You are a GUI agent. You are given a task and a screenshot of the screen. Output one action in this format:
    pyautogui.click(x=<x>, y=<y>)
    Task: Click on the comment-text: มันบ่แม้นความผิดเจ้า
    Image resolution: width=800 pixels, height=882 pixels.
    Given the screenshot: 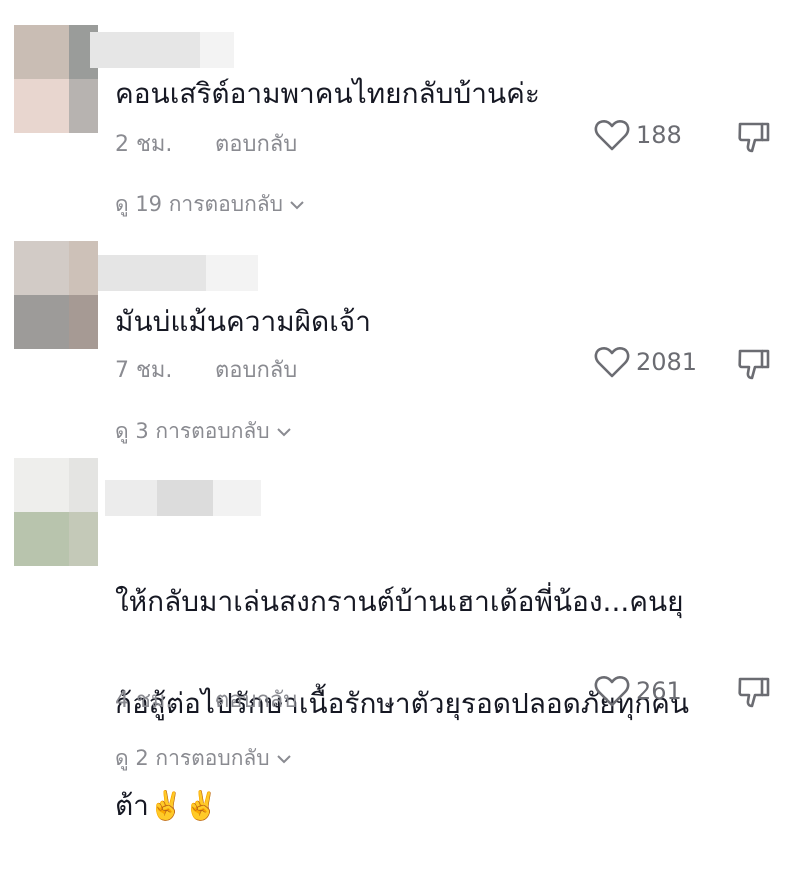 What is the action you would take?
    pyautogui.click(x=243, y=321)
    